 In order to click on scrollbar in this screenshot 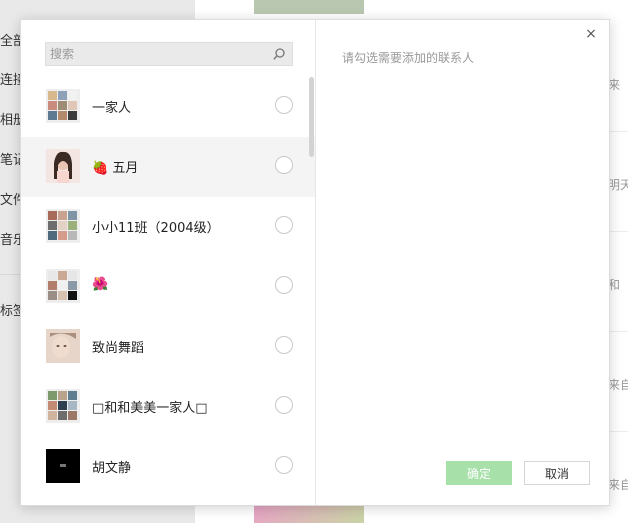, I will do `click(311, 117)`.